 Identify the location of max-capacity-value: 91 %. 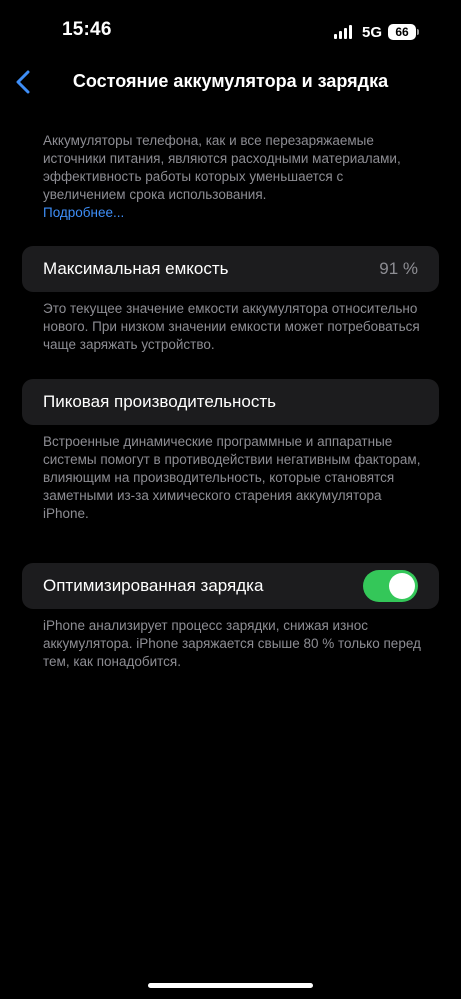
(398, 268).